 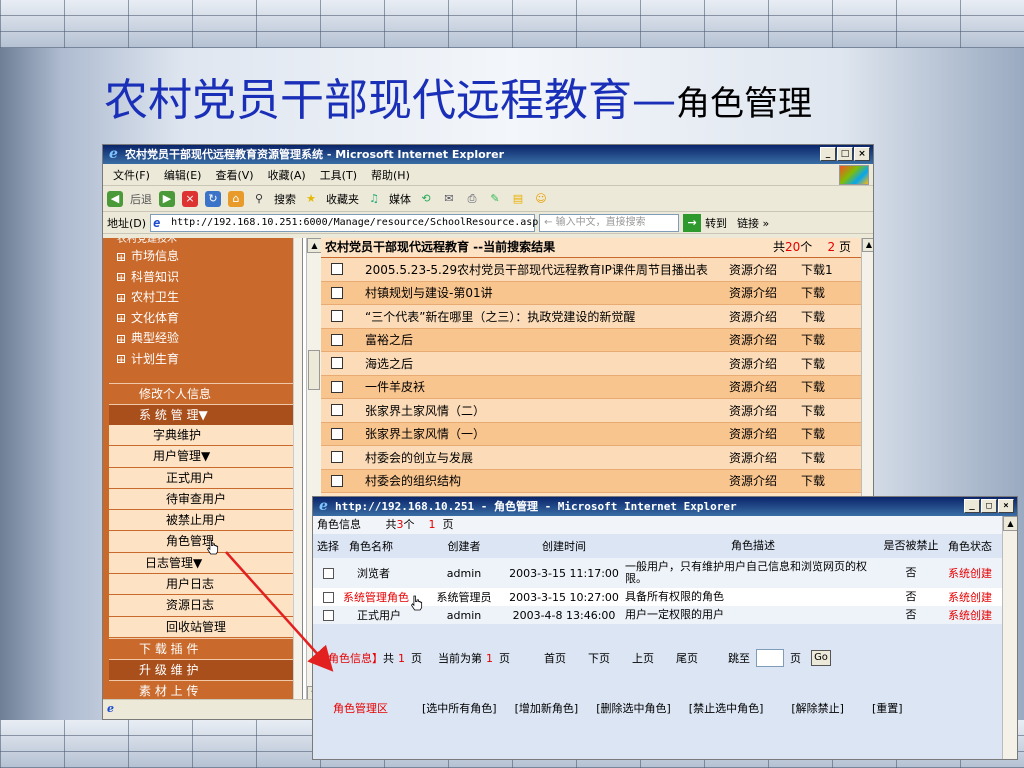 I want to click on search-icon: ⚲, so click(x=259, y=199).